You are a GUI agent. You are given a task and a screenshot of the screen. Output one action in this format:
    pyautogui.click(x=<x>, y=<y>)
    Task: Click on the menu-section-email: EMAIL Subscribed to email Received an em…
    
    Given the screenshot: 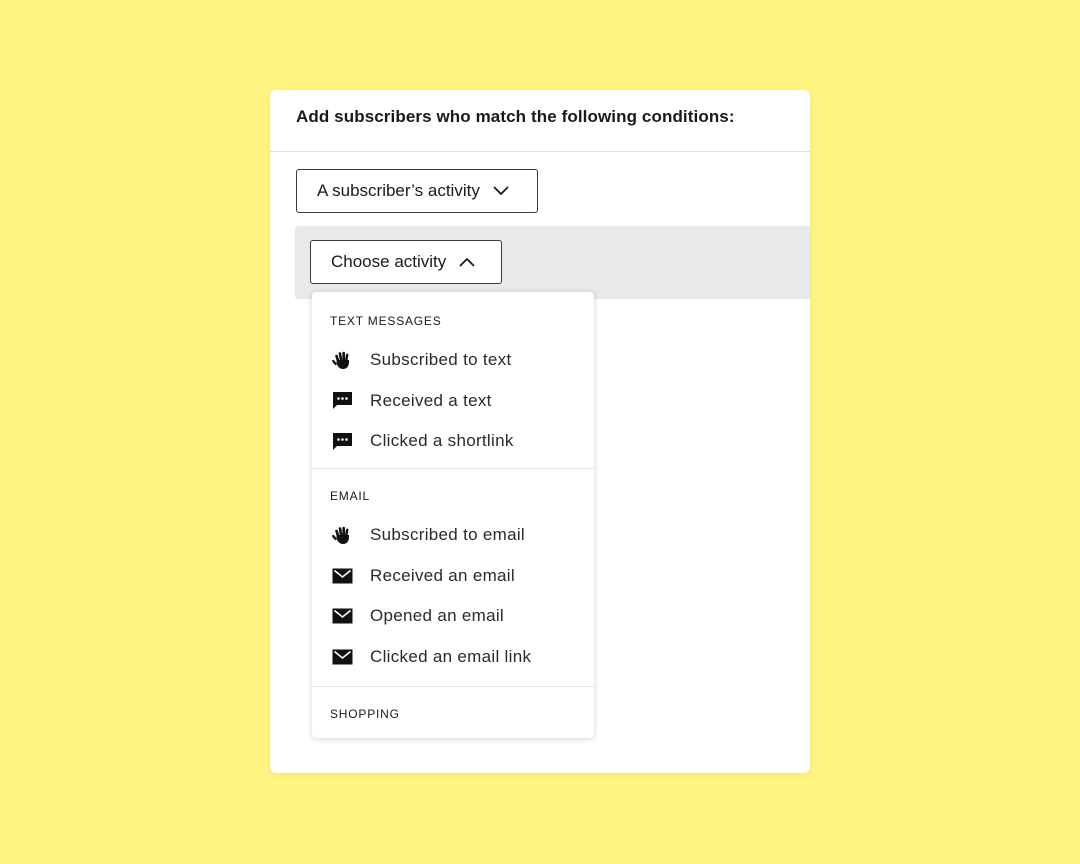 What is the action you would take?
    pyautogui.click(x=453, y=578)
    